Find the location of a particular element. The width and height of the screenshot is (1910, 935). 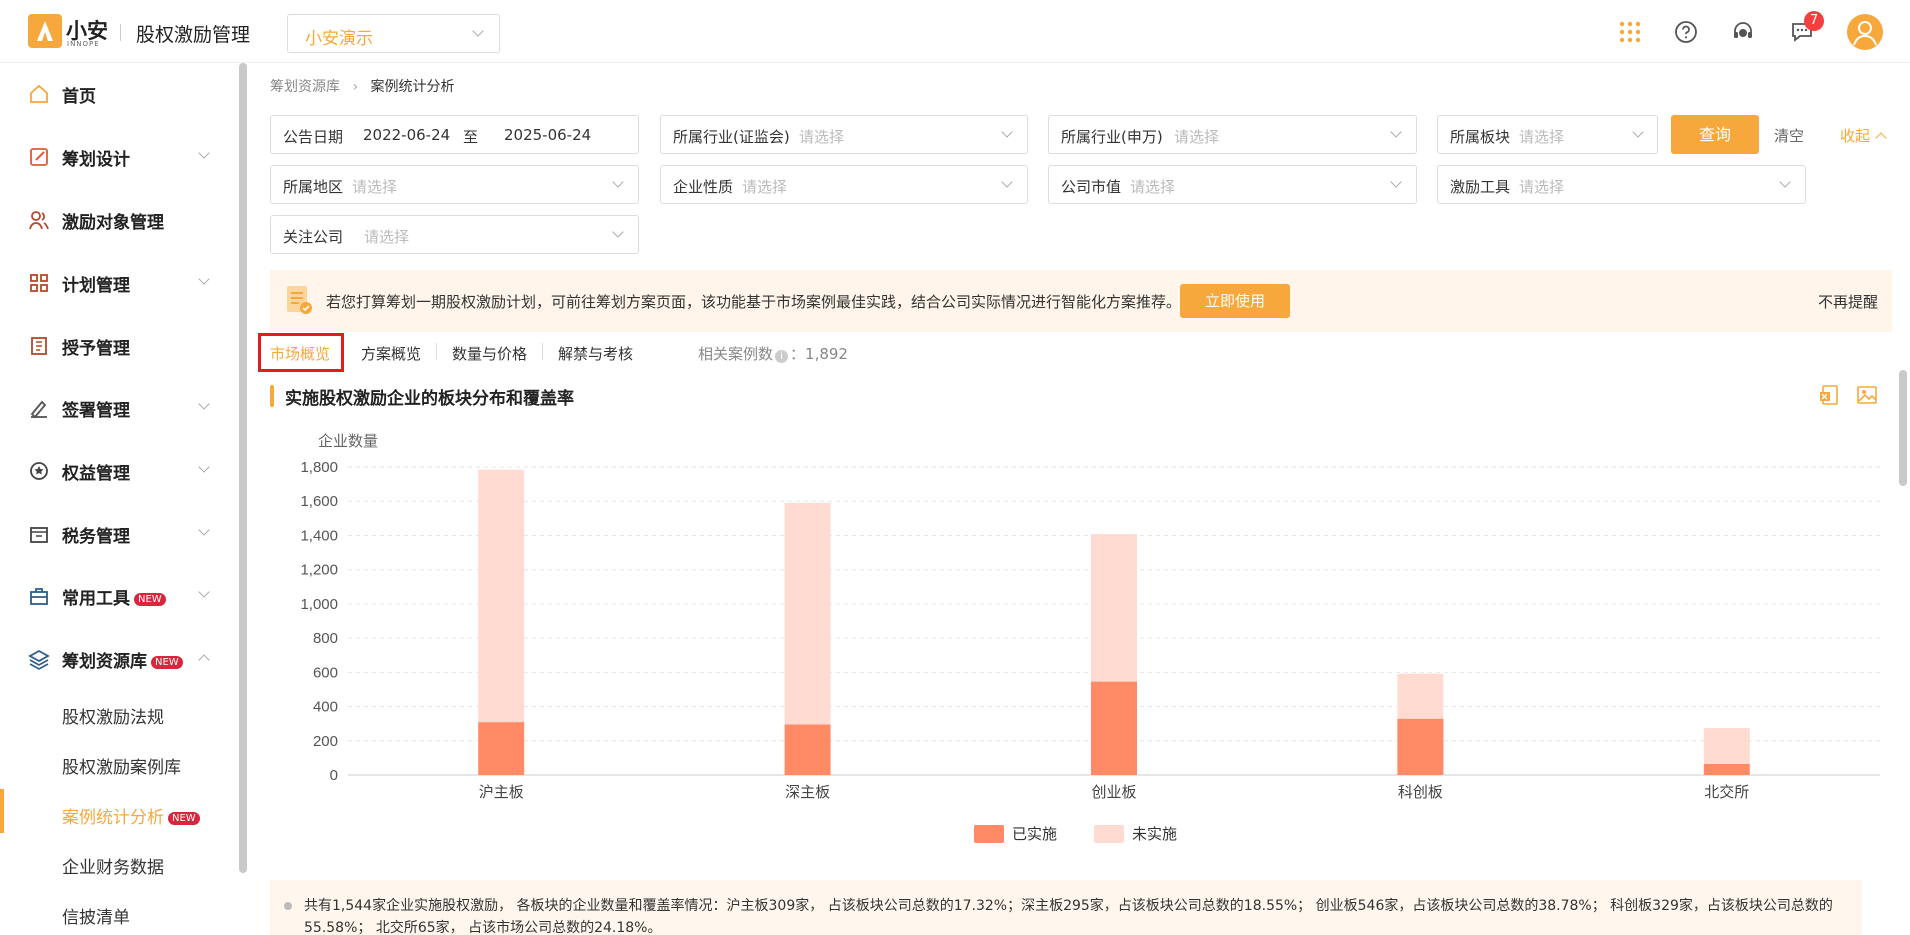

sidebar-subitem-case-statistics: 案例统计分析 NEW is located at coordinates (131, 815).